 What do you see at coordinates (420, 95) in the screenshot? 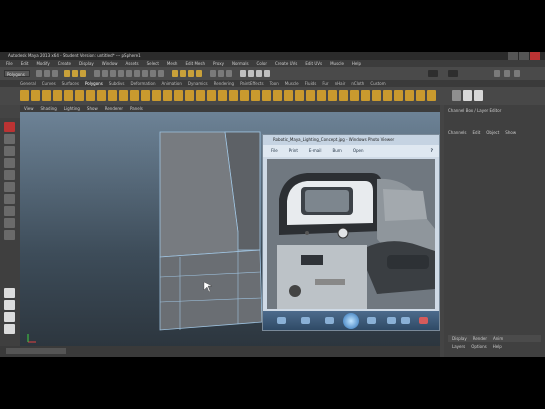
I see `planar-mapping-icon` at bounding box center [420, 95].